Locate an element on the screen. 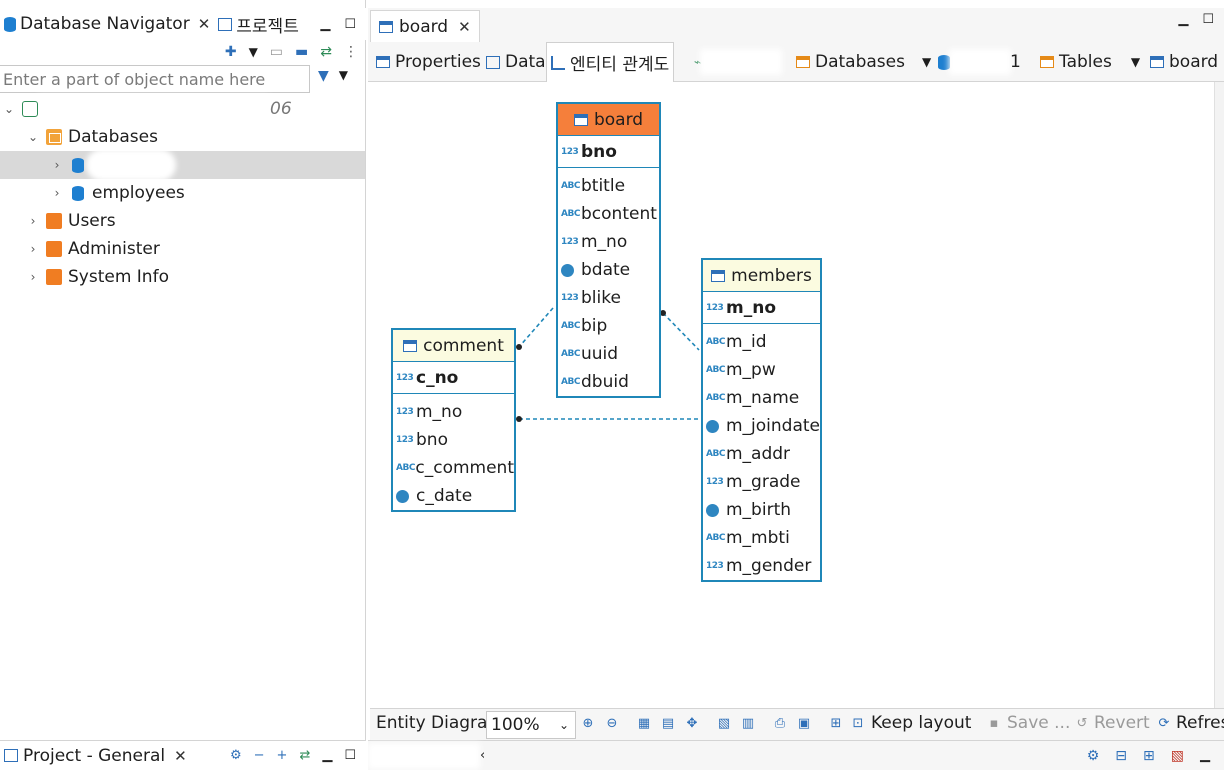 The width and height of the screenshot is (1224, 770). column-row: ABC bip is located at coordinates (608, 326).